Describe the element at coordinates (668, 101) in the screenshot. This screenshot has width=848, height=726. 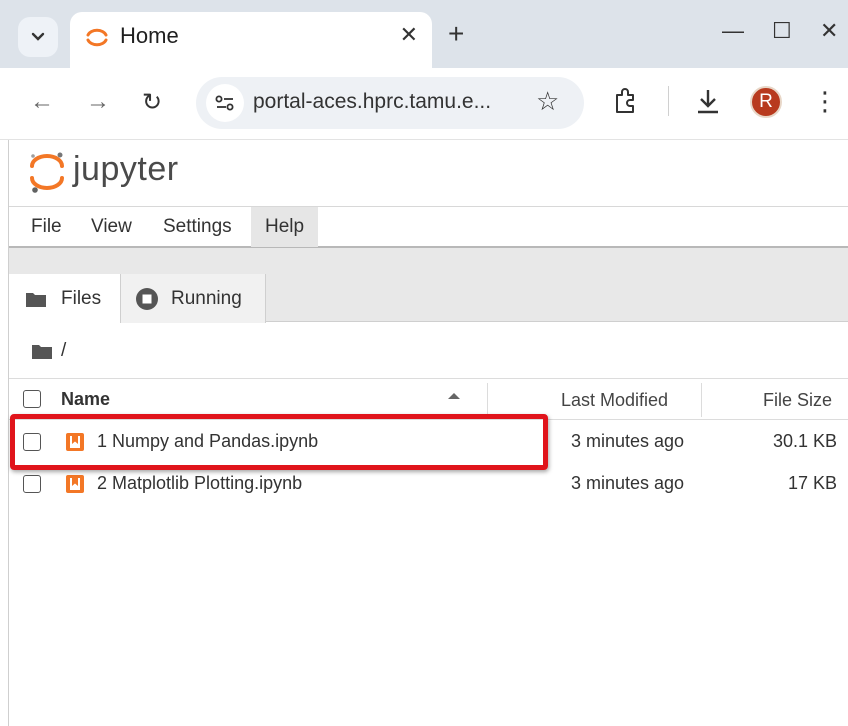
I see `toolbar-divider` at that location.